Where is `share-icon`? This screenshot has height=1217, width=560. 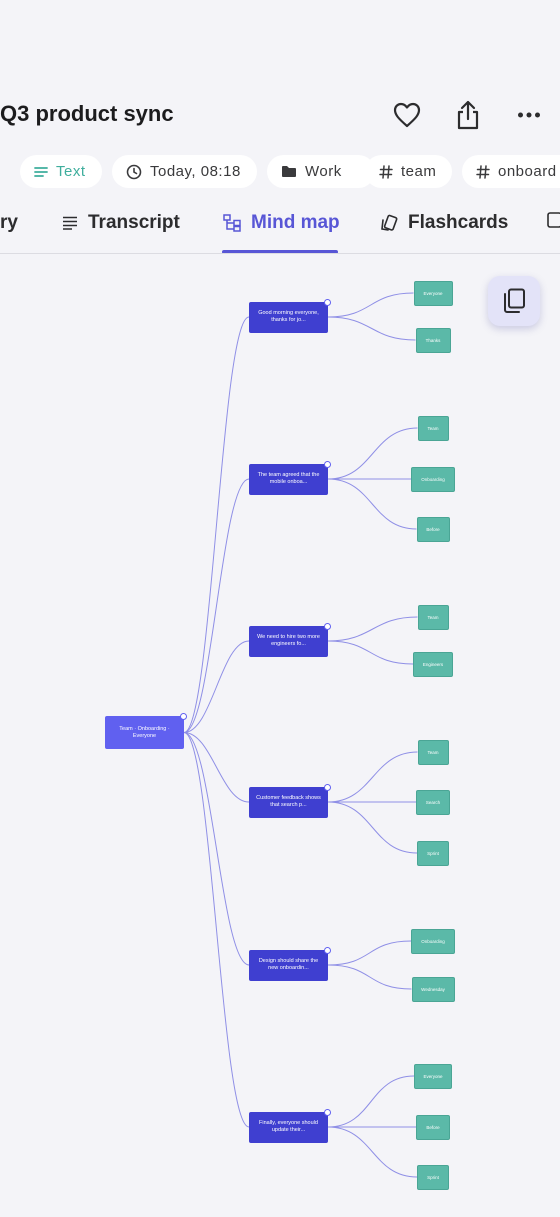 share-icon is located at coordinates (468, 115).